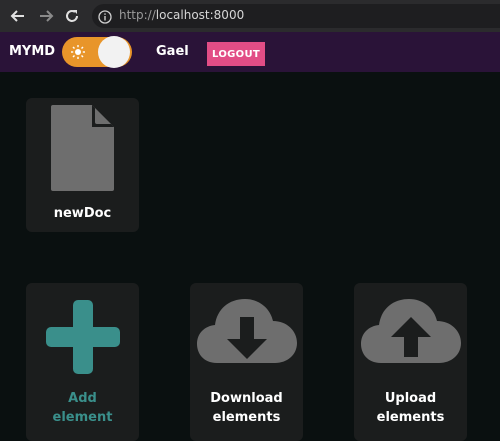  I want to click on browser-toolbar: http://localhost:8000, so click(250, 16).